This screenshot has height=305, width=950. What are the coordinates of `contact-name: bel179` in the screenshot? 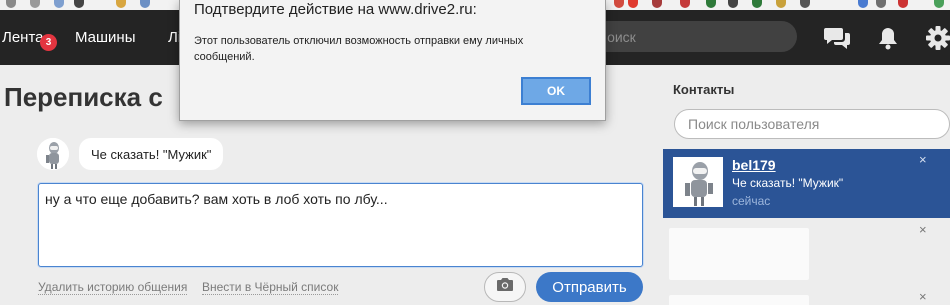 It's located at (754, 165).